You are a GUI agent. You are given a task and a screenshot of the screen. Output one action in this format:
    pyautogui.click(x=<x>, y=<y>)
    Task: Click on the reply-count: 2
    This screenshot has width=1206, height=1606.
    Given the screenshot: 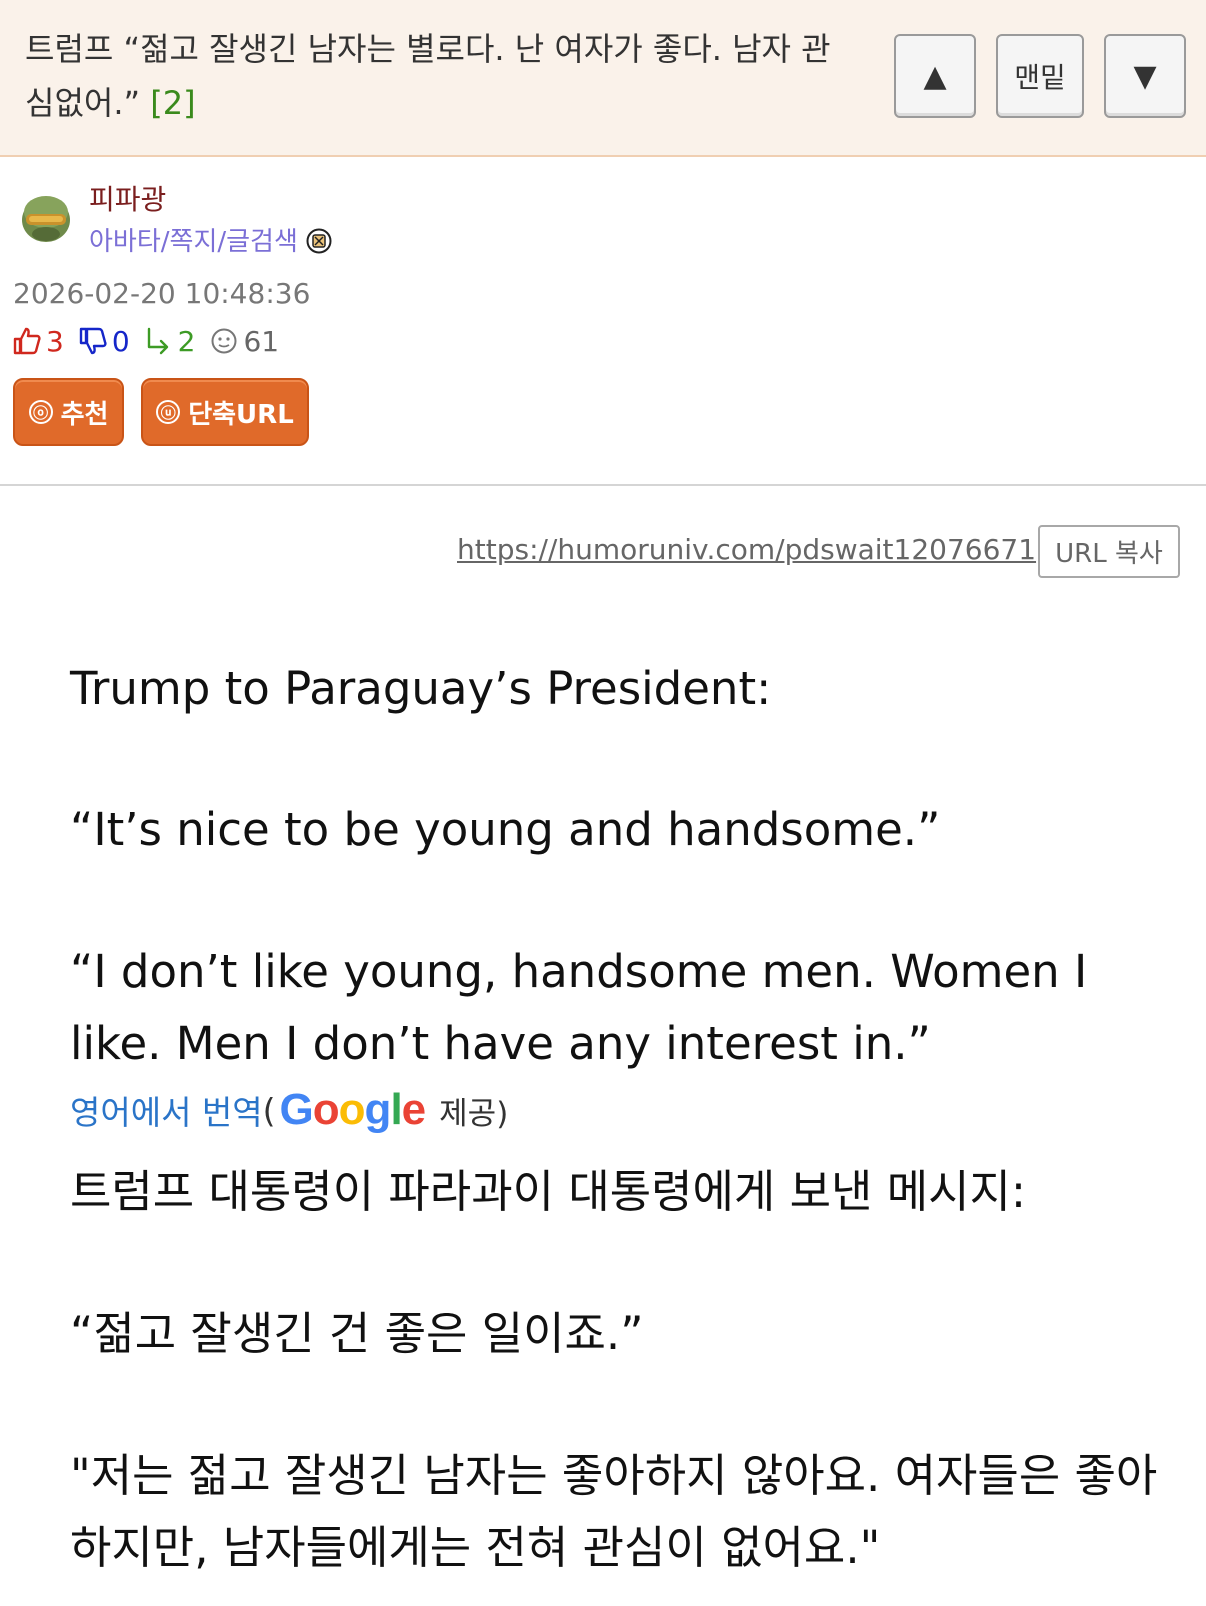 What is the action you would take?
    pyautogui.click(x=186, y=341)
    